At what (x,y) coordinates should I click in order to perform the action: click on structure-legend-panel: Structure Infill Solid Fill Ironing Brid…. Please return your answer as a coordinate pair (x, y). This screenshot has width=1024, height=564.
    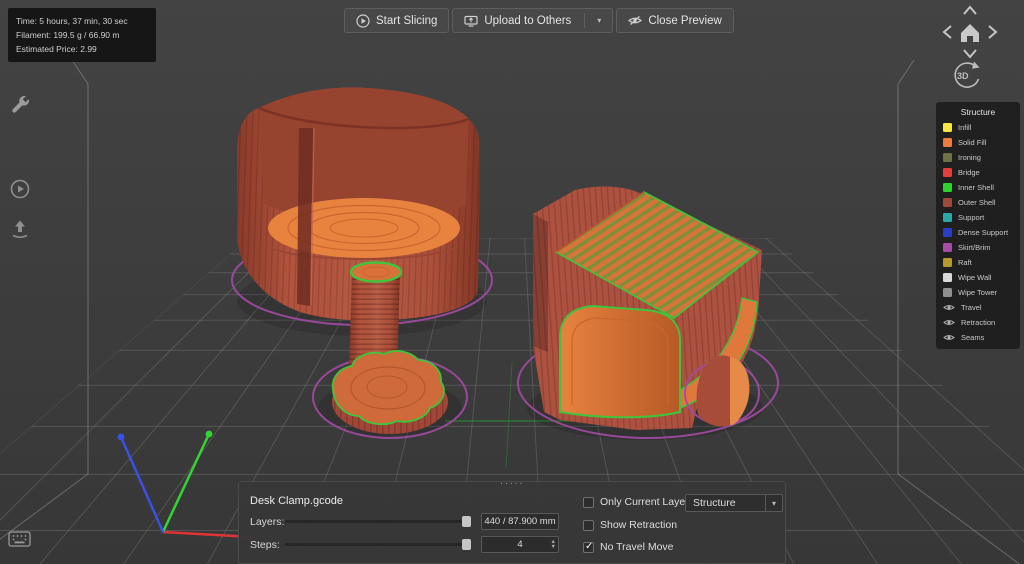
    Looking at the image, I should click on (978, 225).